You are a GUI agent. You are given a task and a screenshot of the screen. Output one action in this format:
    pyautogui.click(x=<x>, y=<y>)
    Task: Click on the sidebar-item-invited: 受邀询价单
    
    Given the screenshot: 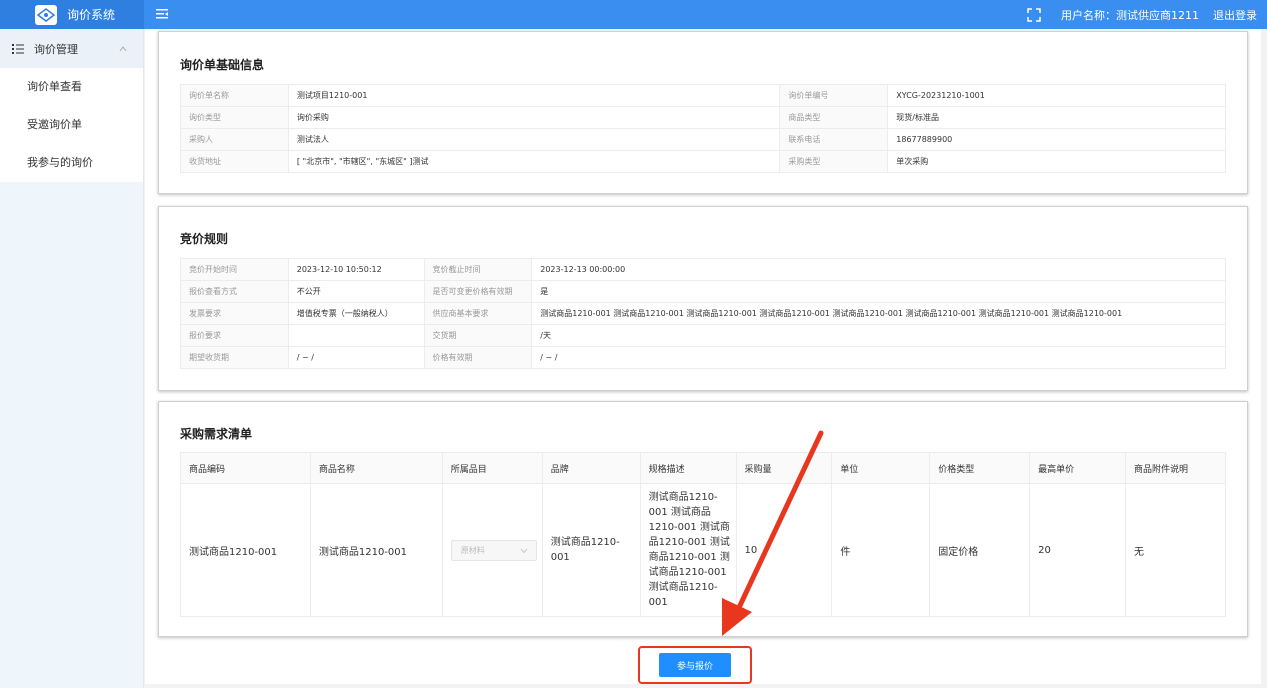 What is the action you would take?
    pyautogui.click(x=71, y=125)
    